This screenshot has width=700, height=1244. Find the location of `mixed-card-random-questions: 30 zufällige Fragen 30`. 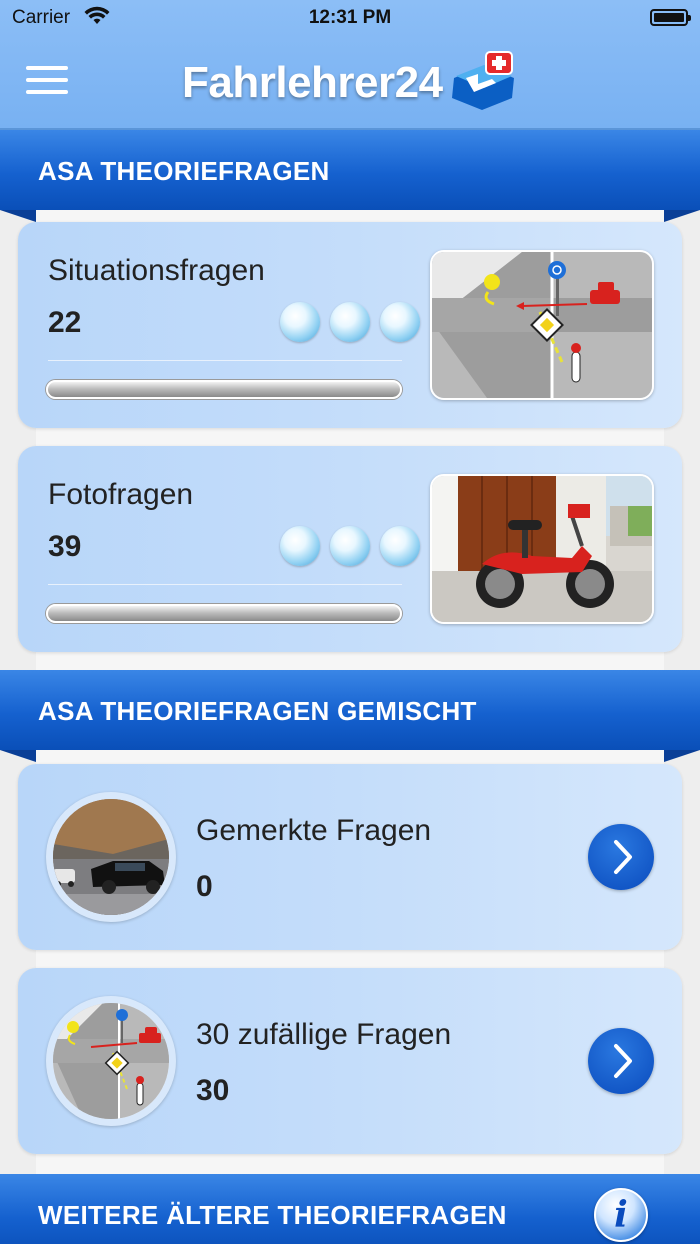

mixed-card-random-questions: 30 zufällige Fragen 30 is located at coordinates (350, 1061).